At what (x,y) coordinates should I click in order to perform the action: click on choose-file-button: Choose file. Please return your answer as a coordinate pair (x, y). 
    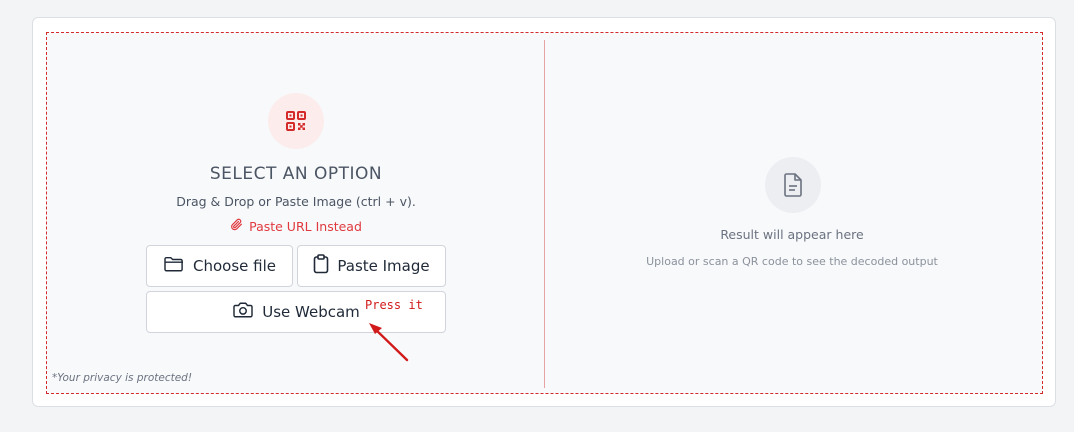
    Looking at the image, I should click on (219, 266).